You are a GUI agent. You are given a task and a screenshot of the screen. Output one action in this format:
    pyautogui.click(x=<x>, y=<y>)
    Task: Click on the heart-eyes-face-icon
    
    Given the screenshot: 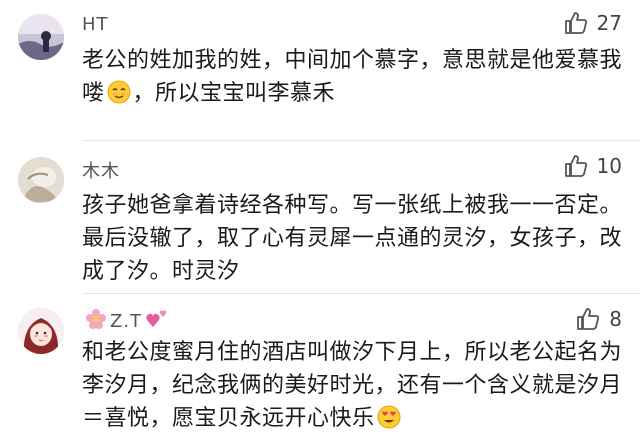 What is the action you would take?
    pyautogui.click(x=389, y=417)
    